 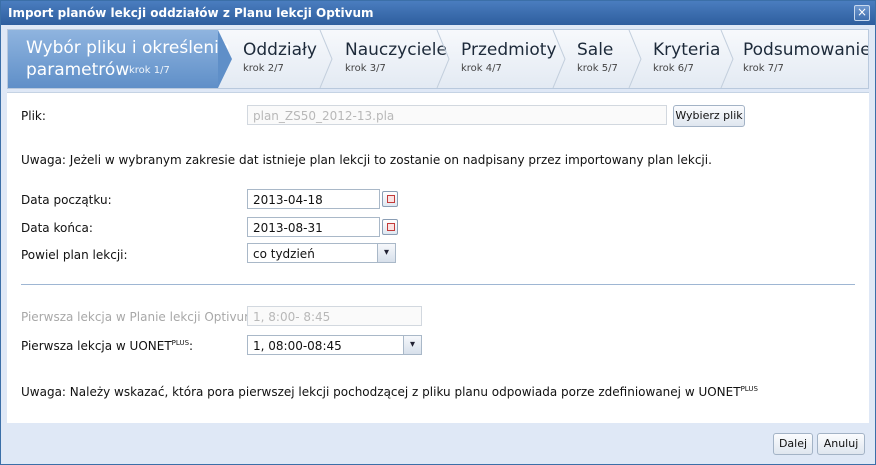 What do you see at coordinates (481, 68) in the screenshot?
I see `step-number: krok 4/7` at bounding box center [481, 68].